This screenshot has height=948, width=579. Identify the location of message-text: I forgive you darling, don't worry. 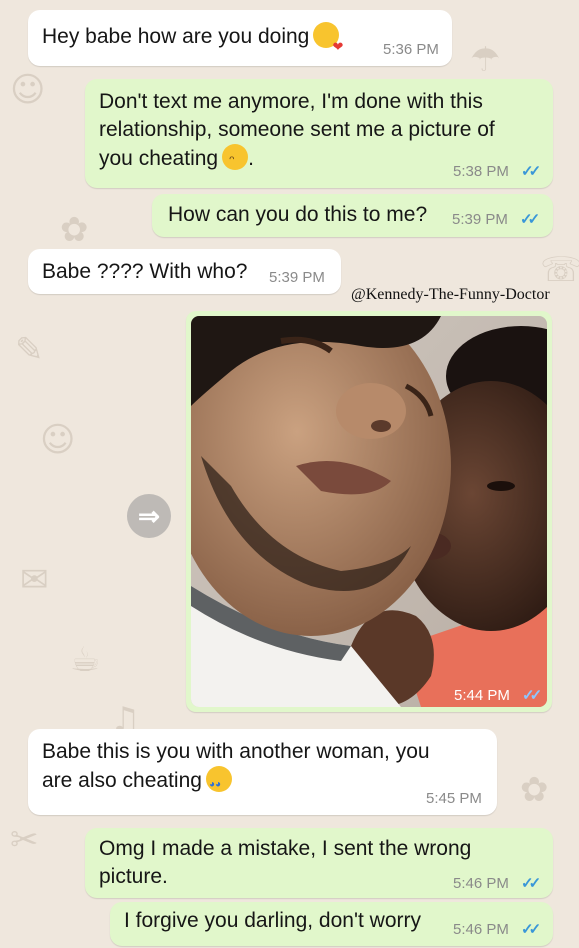
(272, 920).